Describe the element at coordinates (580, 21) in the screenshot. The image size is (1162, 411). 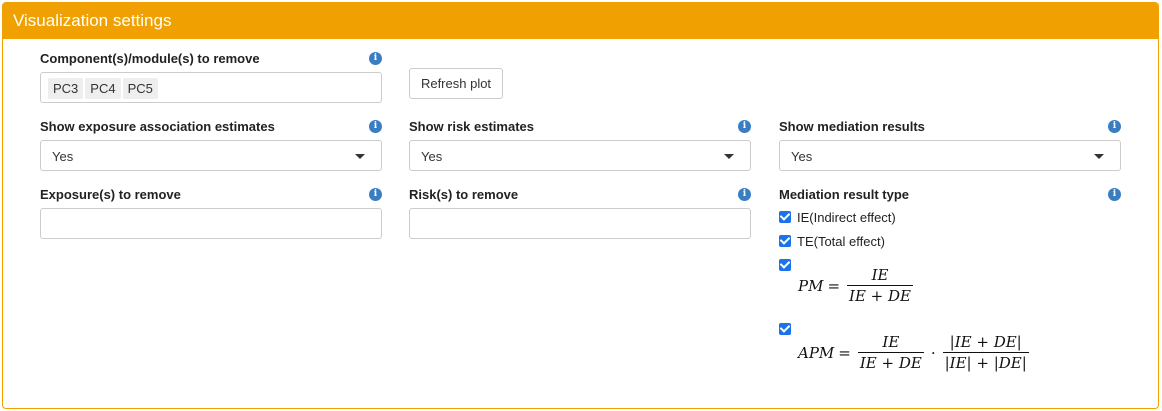
I see `panel-title: Visualization settings` at that location.